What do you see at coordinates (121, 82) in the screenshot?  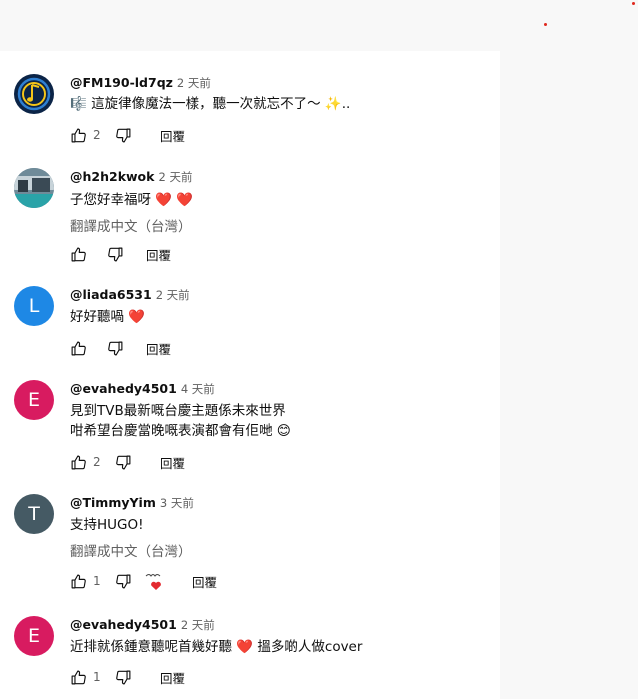 I see `author-name: @FM190-ld7qz` at bounding box center [121, 82].